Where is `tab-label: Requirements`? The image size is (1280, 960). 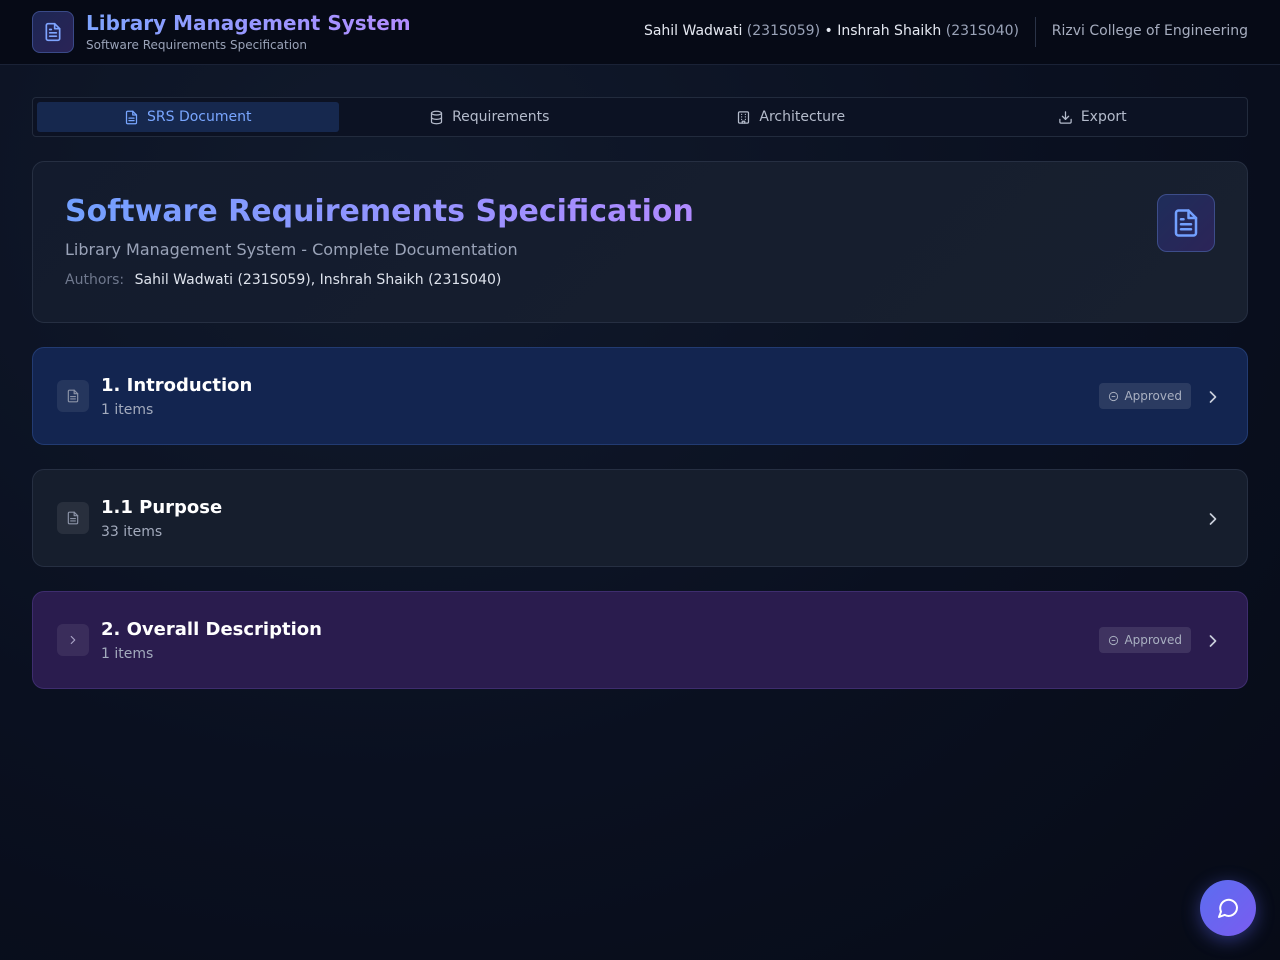 tab-label: Requirements is located at coordinates (501, 117).